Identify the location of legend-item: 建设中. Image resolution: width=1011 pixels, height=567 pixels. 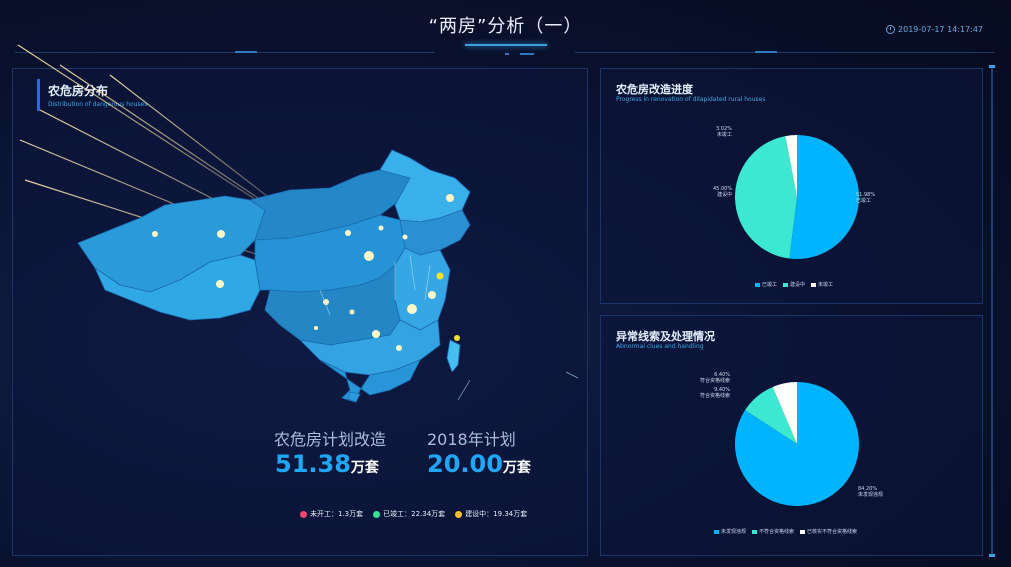
(794, 284).